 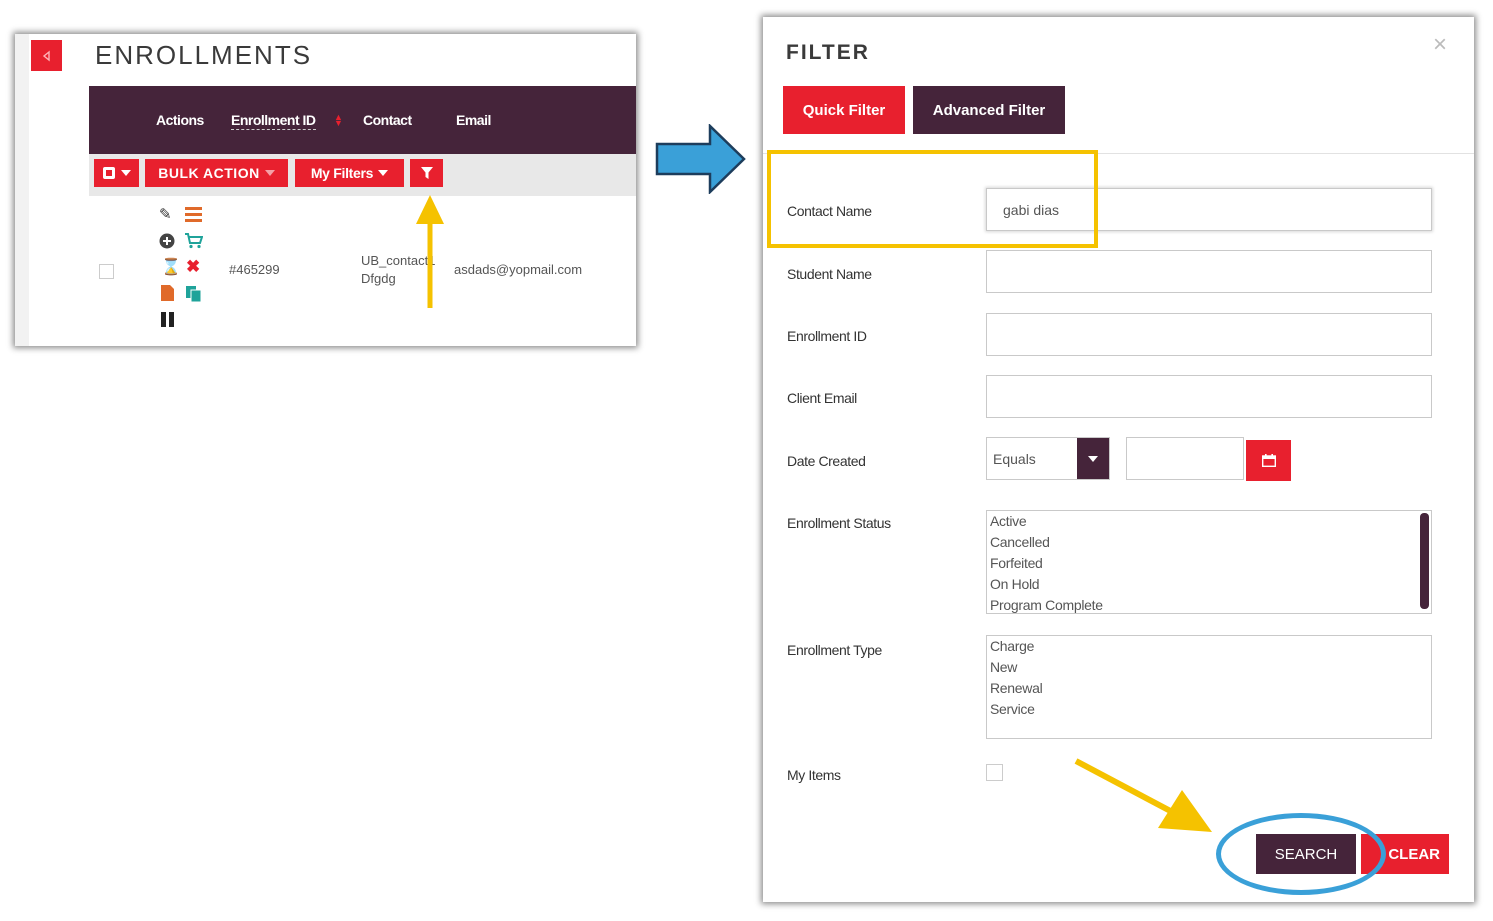 I want to click on page-title: ENROLLMENTS, so click(x=204, y=55).